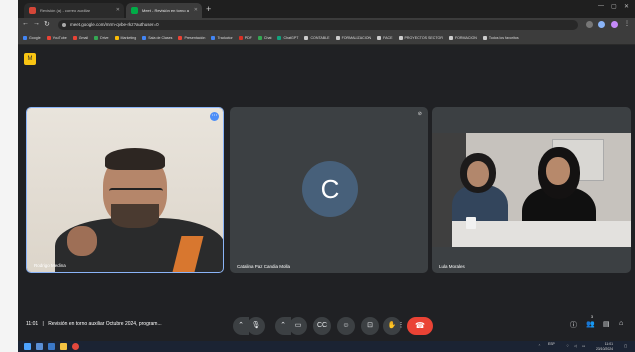  I want to click on bookmark-star-icon, so click(601, 24).